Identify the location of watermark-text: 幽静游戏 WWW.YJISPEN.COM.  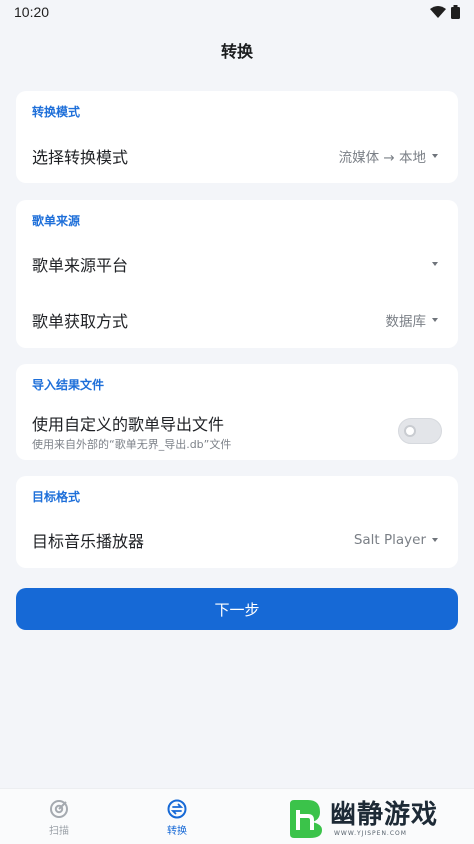
(384, 818).